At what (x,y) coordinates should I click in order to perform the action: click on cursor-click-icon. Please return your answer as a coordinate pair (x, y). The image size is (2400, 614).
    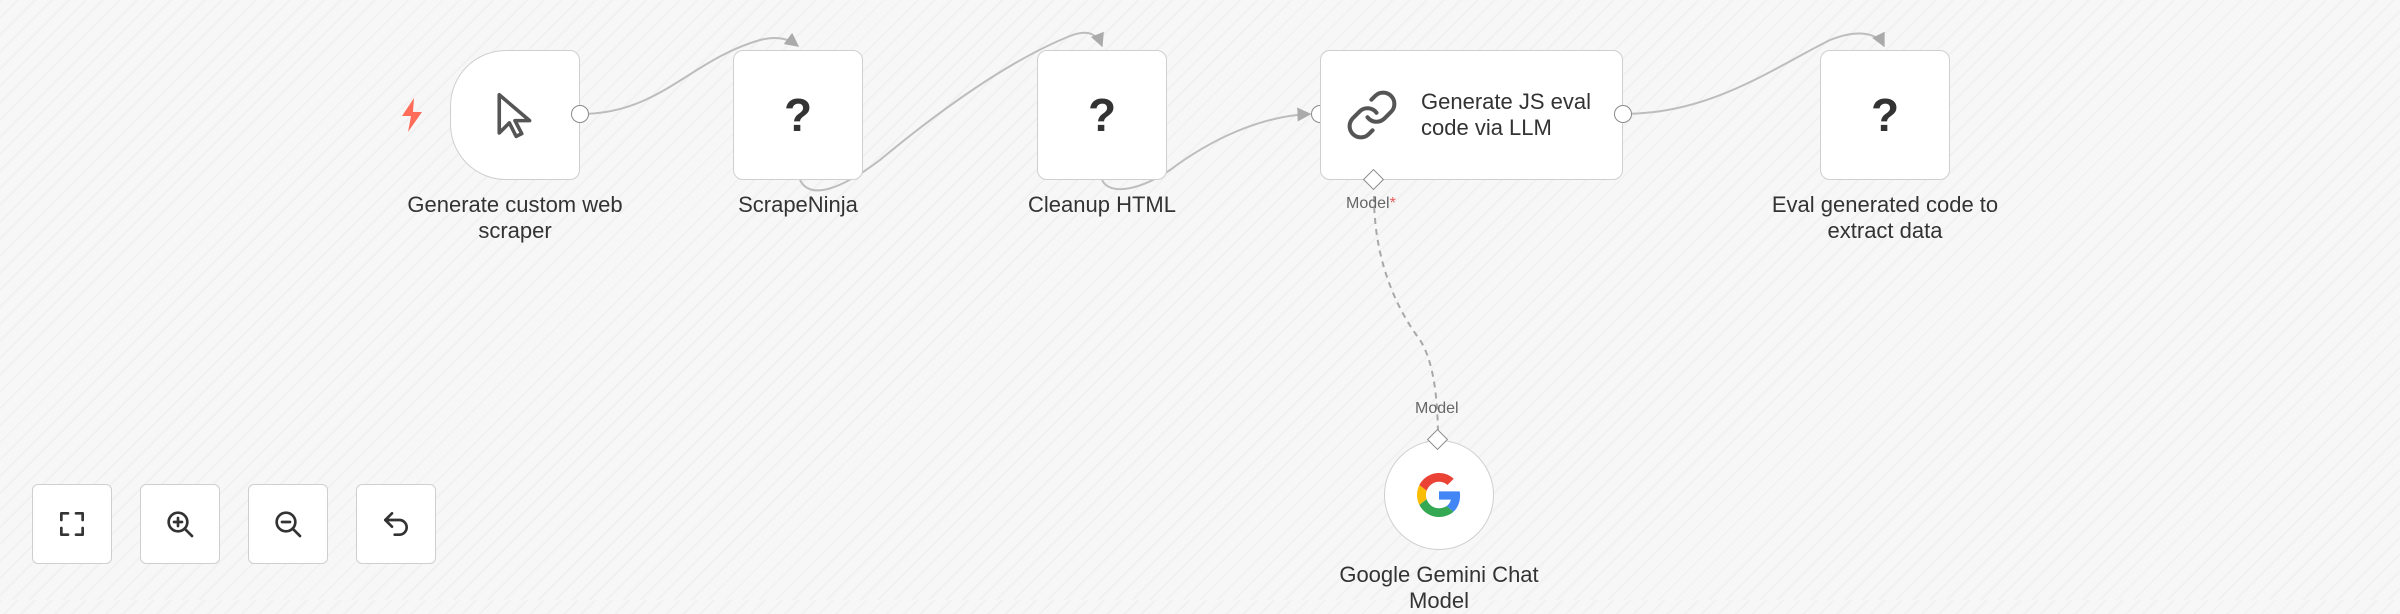
    Looking at the image, I should click on (514, 115).